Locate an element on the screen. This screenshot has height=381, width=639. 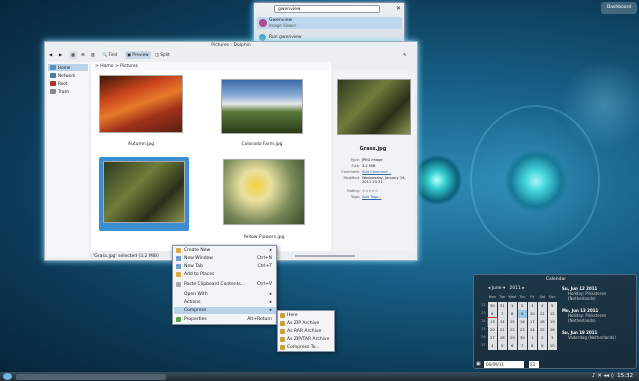
calendar-day: 13 is located at coordinates (492, 322).